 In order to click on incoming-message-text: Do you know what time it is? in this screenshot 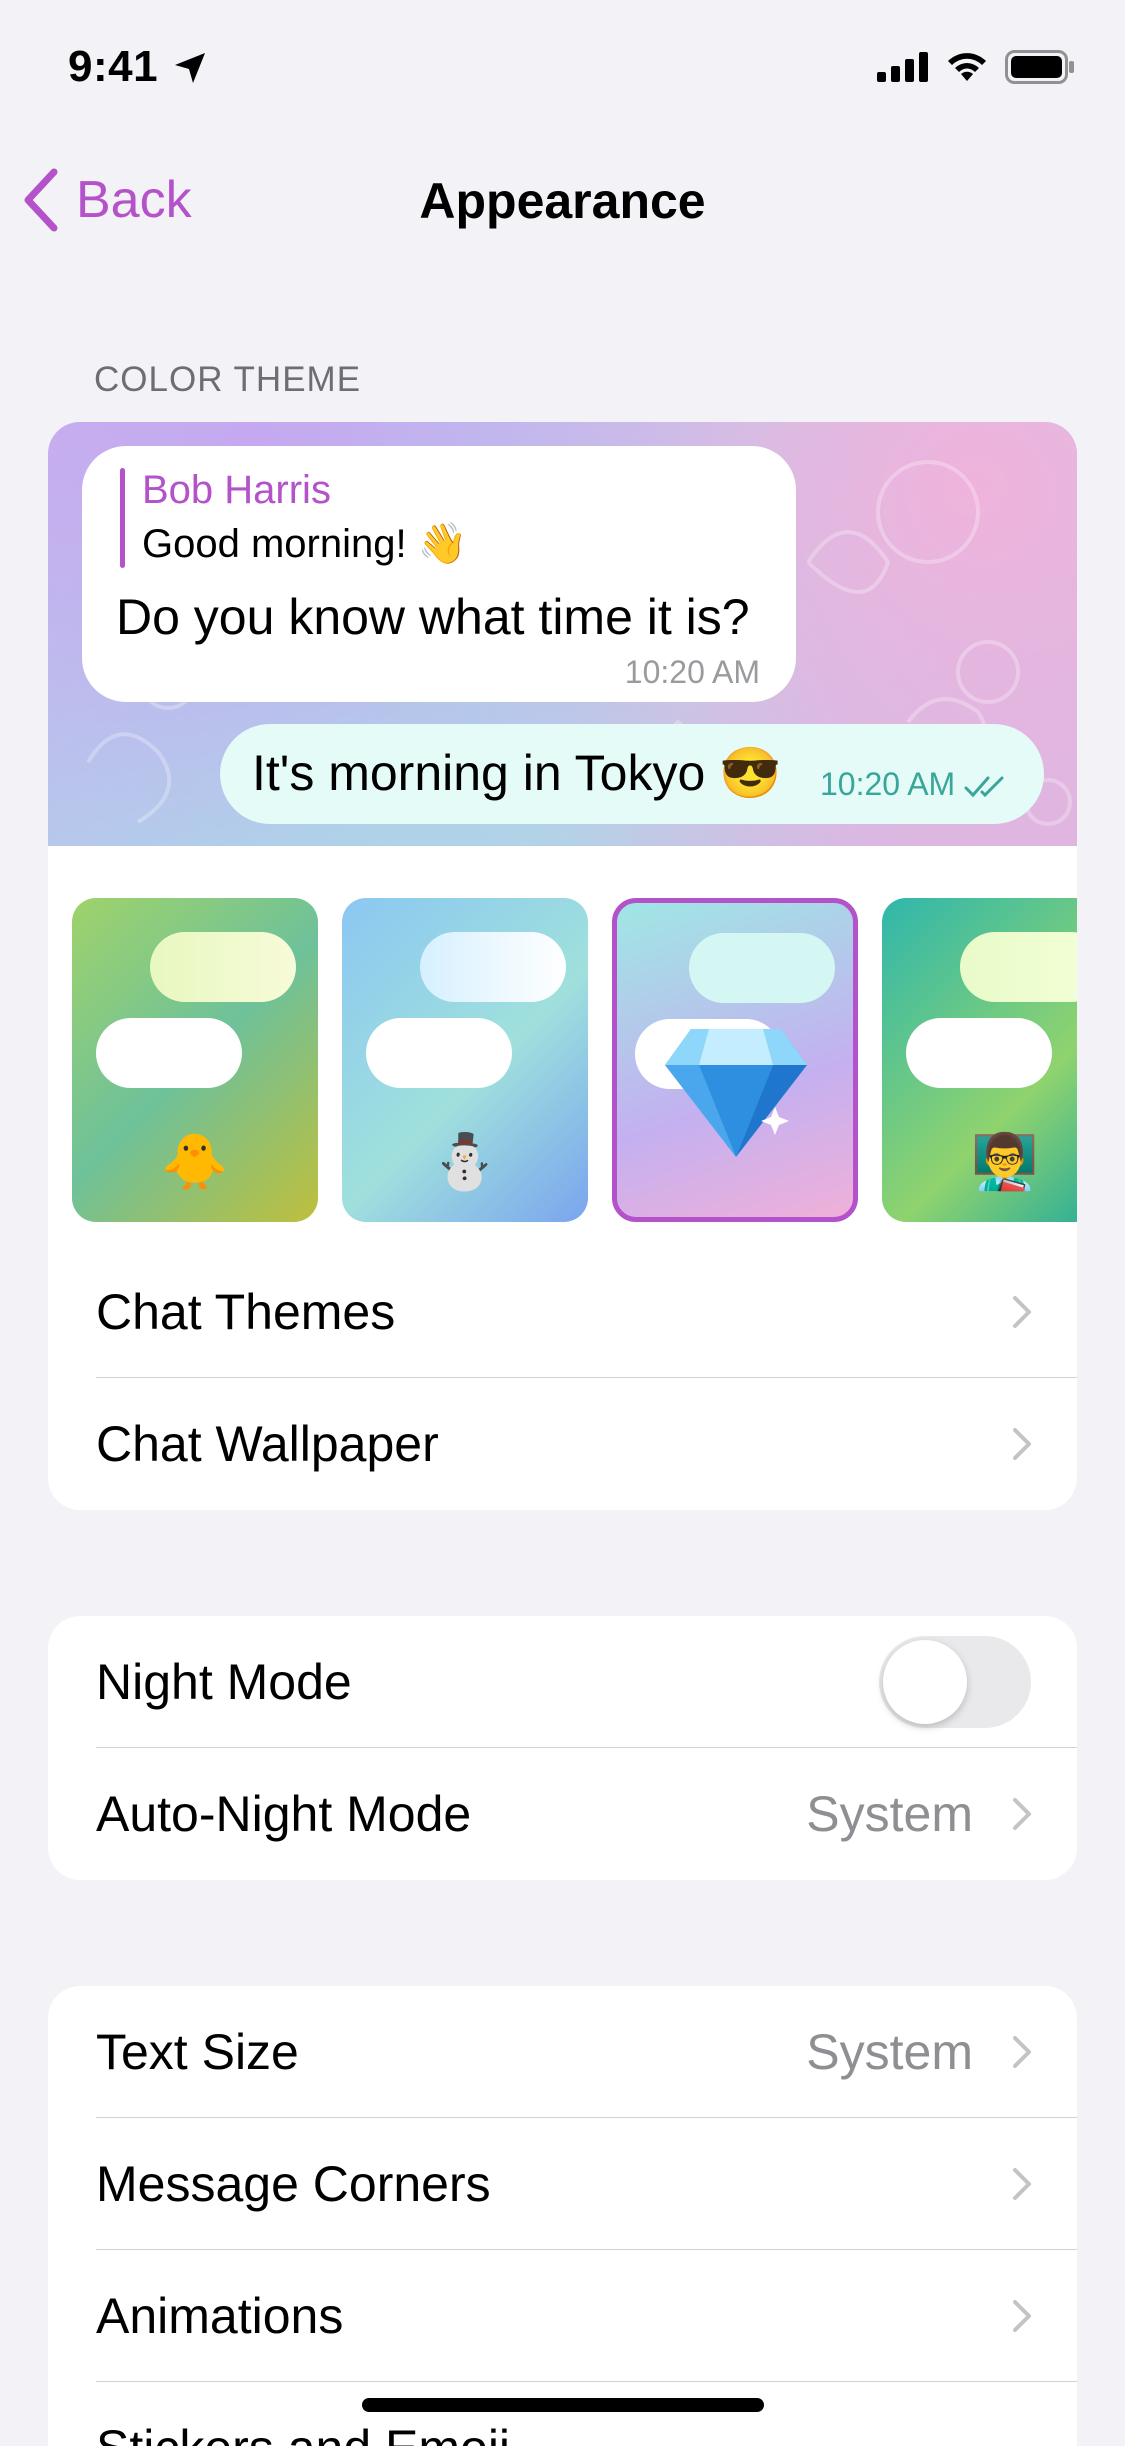, I will do `click(433, 617)`.